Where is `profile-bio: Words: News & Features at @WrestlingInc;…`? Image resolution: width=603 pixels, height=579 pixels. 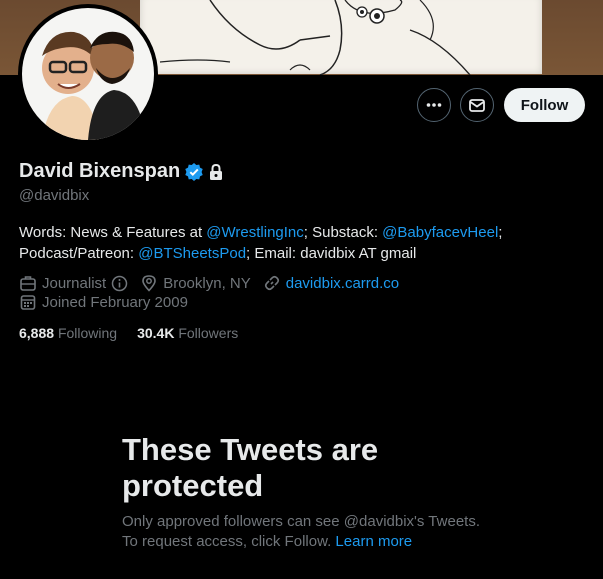
profile-bio: Words: News & Features at @WrestlingInc;… is located at coordinates (304, 243).